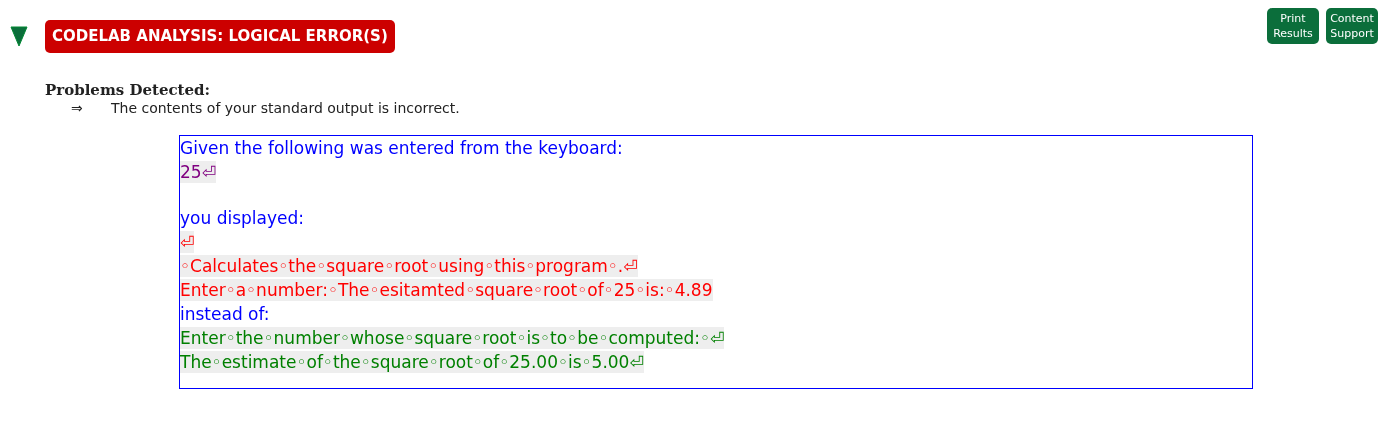 Image resolution: width=1390 pixels, height=436 pixels. What do you see at coordinates (242, 217) in the screenshot?
I see `output-label: you displayed:` at bounding box center [242, 217].